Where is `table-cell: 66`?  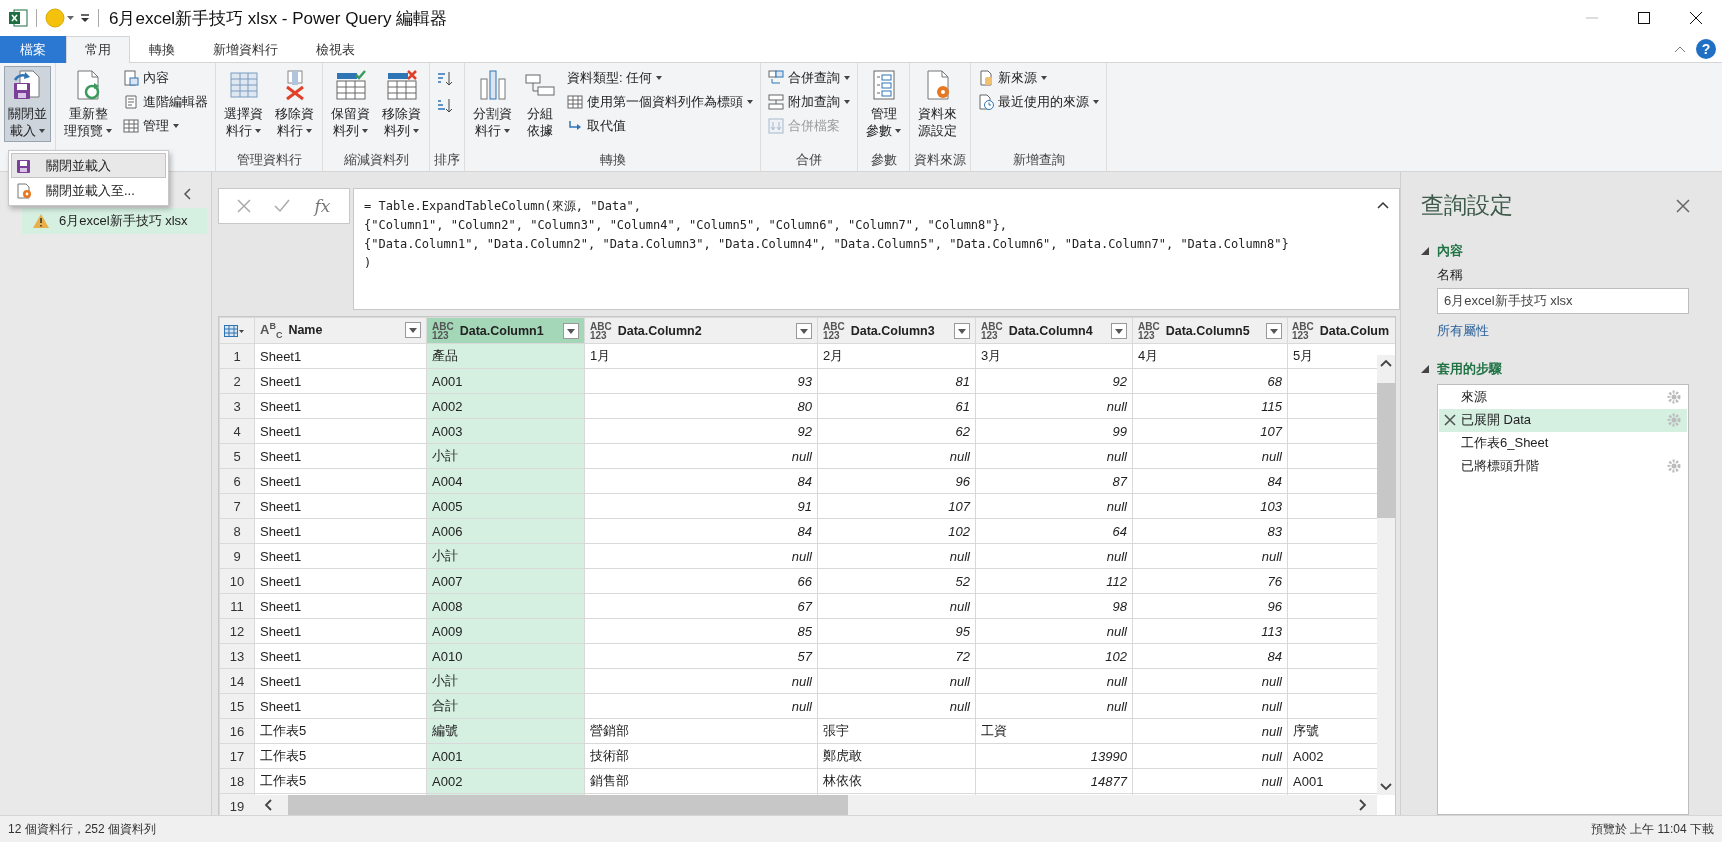 table-cell: 66 is located at coordinates (701, 581).